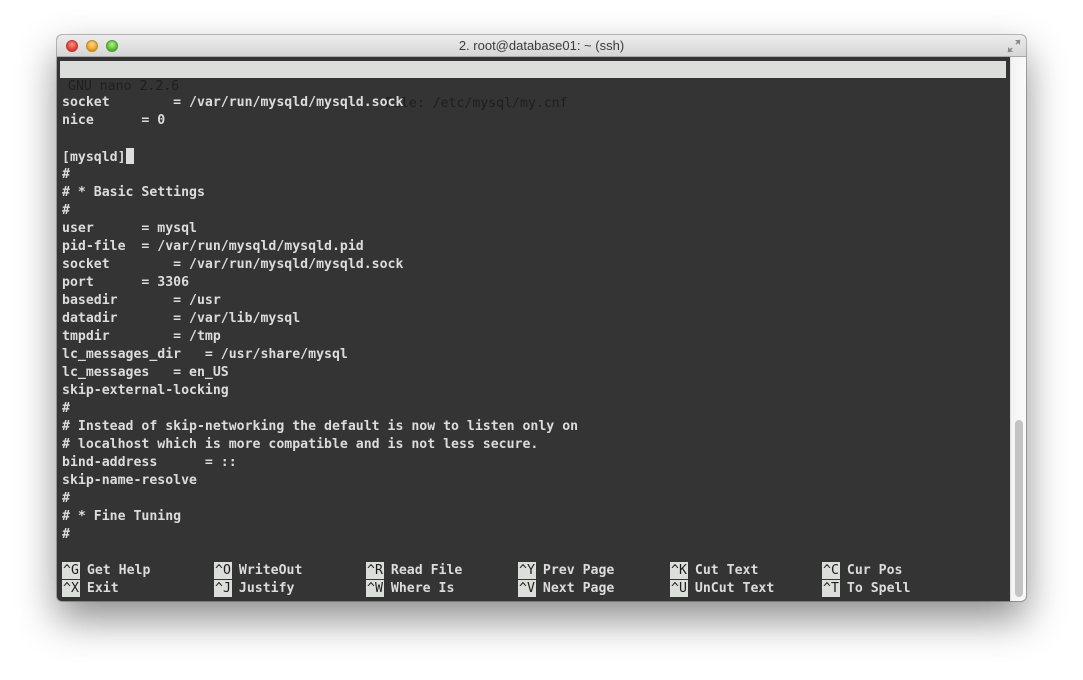 This screenshot has height=680, width=1083. I want to click on shortcut-key: ^J, so click(223, 588).